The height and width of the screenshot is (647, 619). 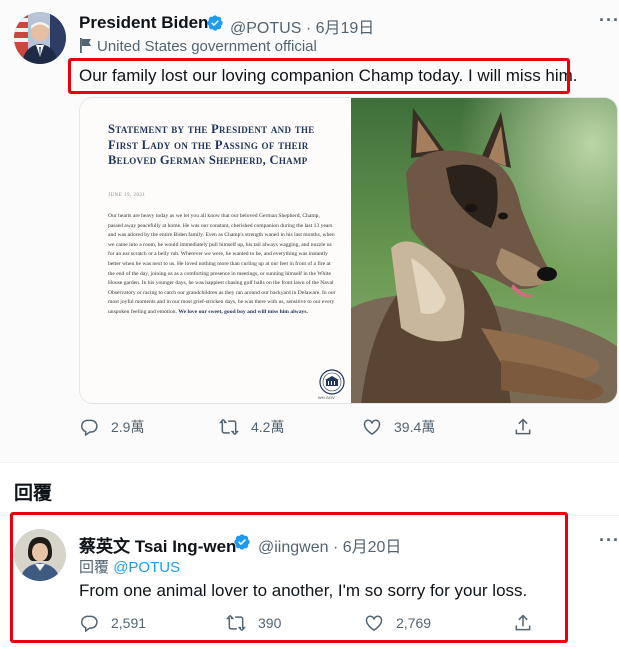 What do you see at coordinates (85, 45) in the screenshot?
I see `government-flag-icon` at bounding box center [85, 45].